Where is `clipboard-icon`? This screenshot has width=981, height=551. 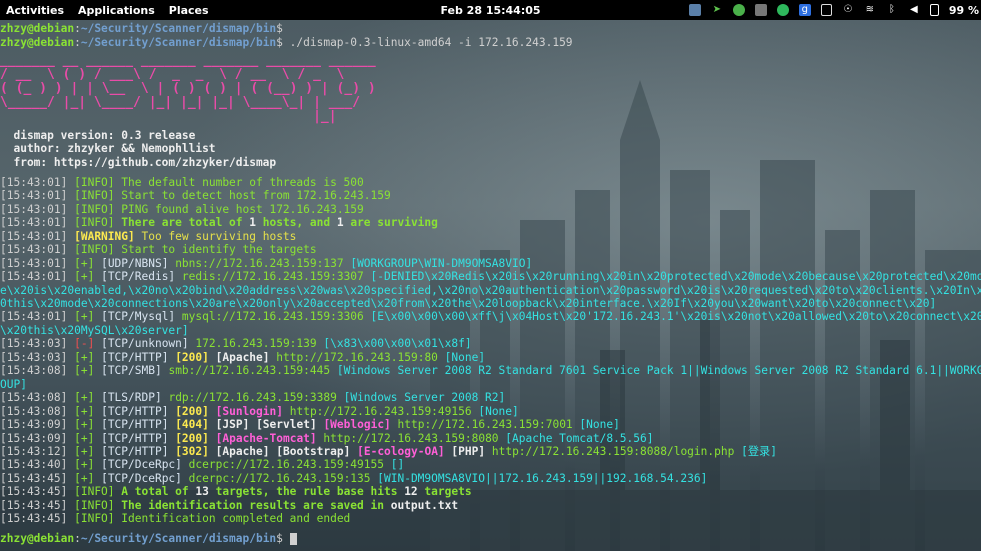
clipboard-icon is located at coordinates (826, 10).